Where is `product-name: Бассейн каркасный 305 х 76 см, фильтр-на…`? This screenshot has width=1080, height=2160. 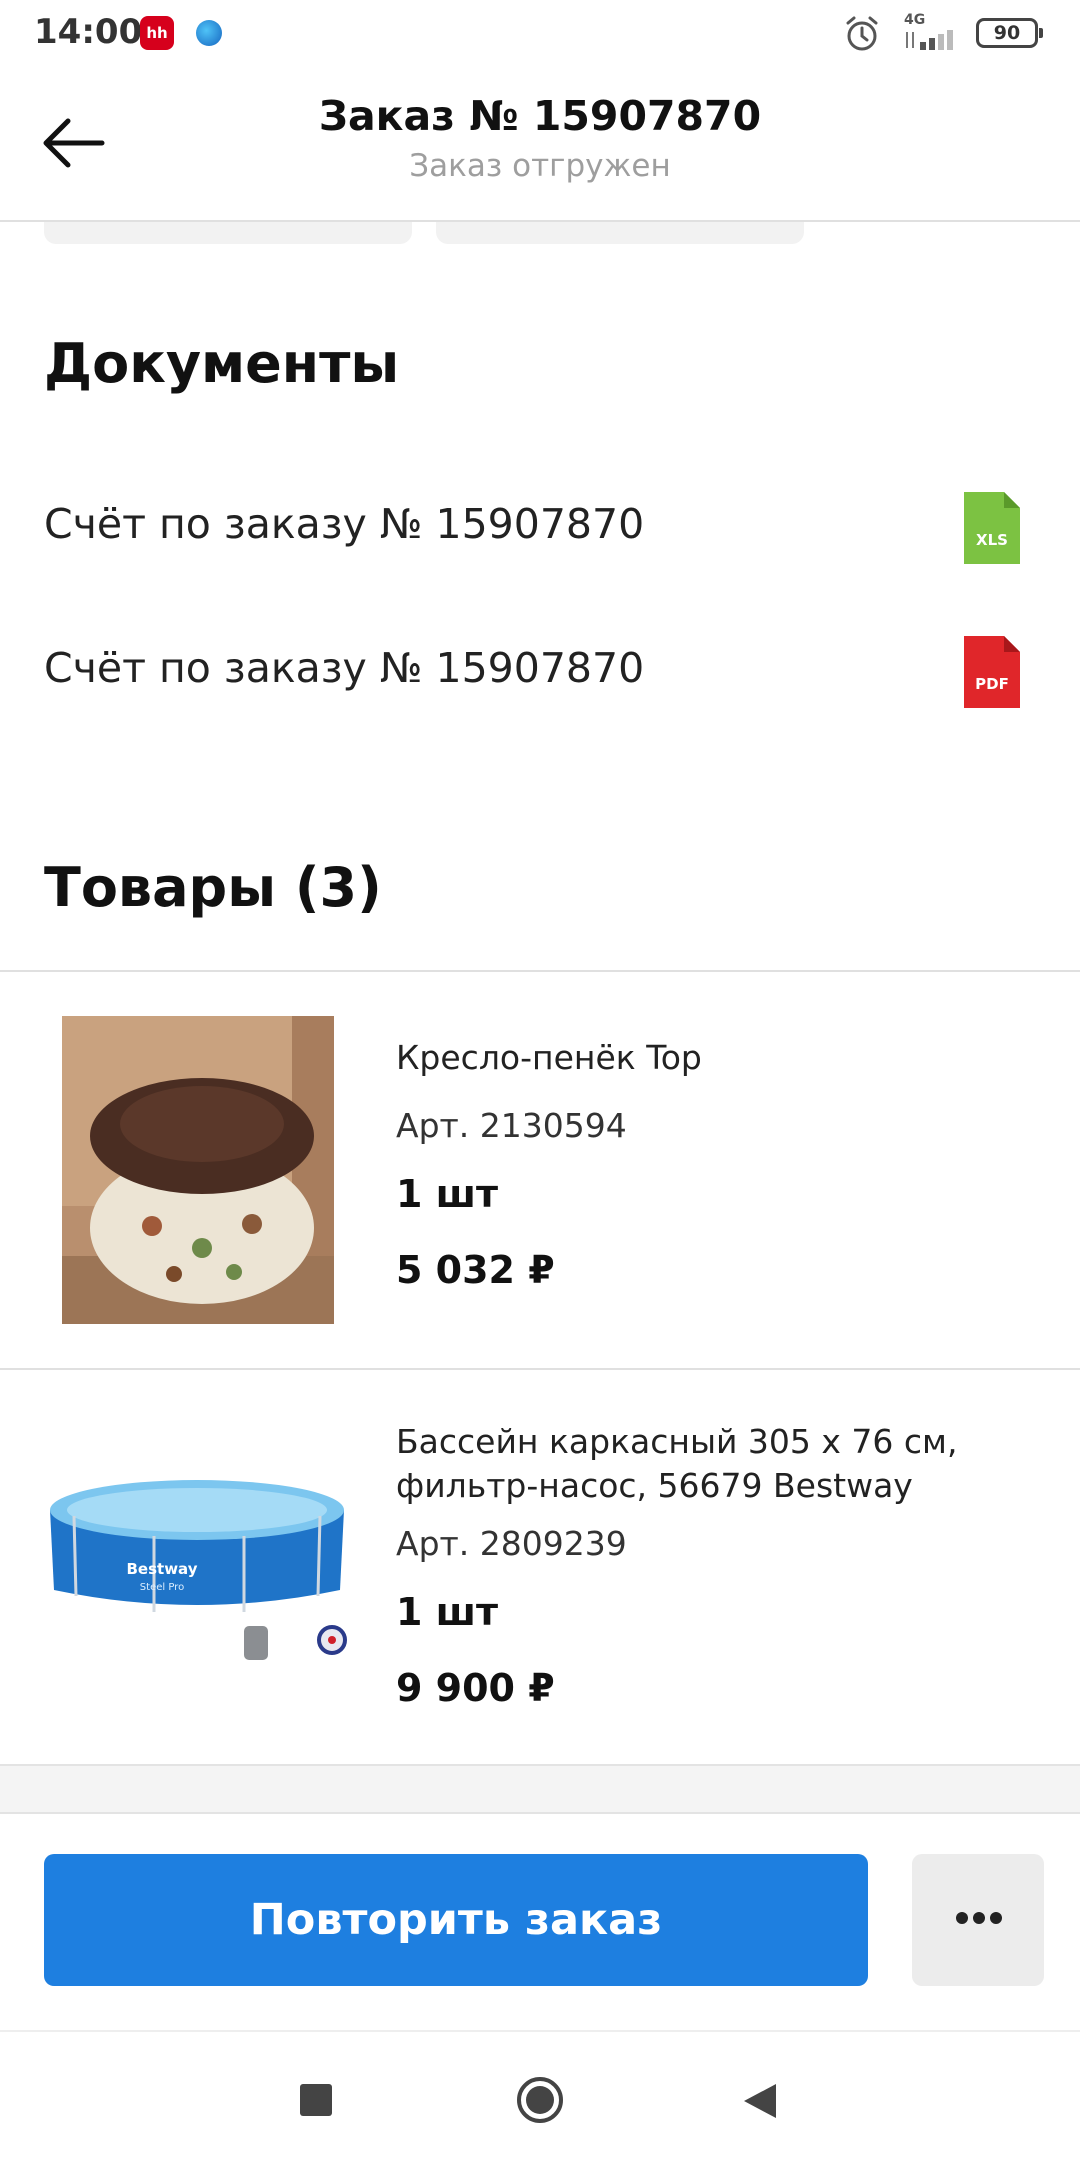
product-name: Бассейн каркасный 305 х 76 см, фильтр-на… is located at coordinates (677, 1463).